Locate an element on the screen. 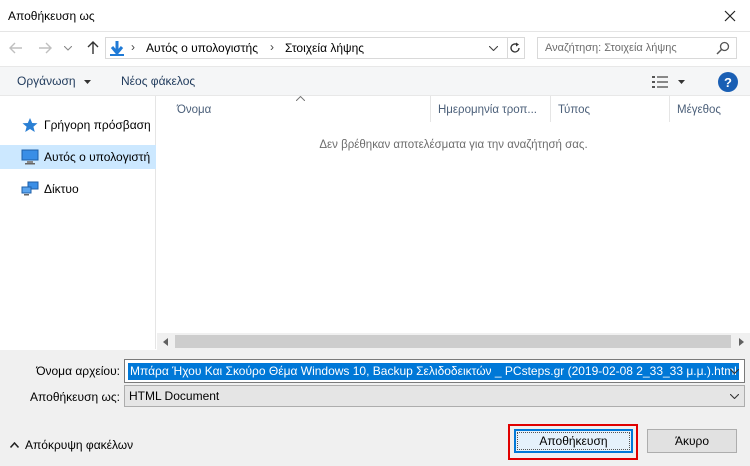  up-arrow-icon is located at coordinates (93, 47).